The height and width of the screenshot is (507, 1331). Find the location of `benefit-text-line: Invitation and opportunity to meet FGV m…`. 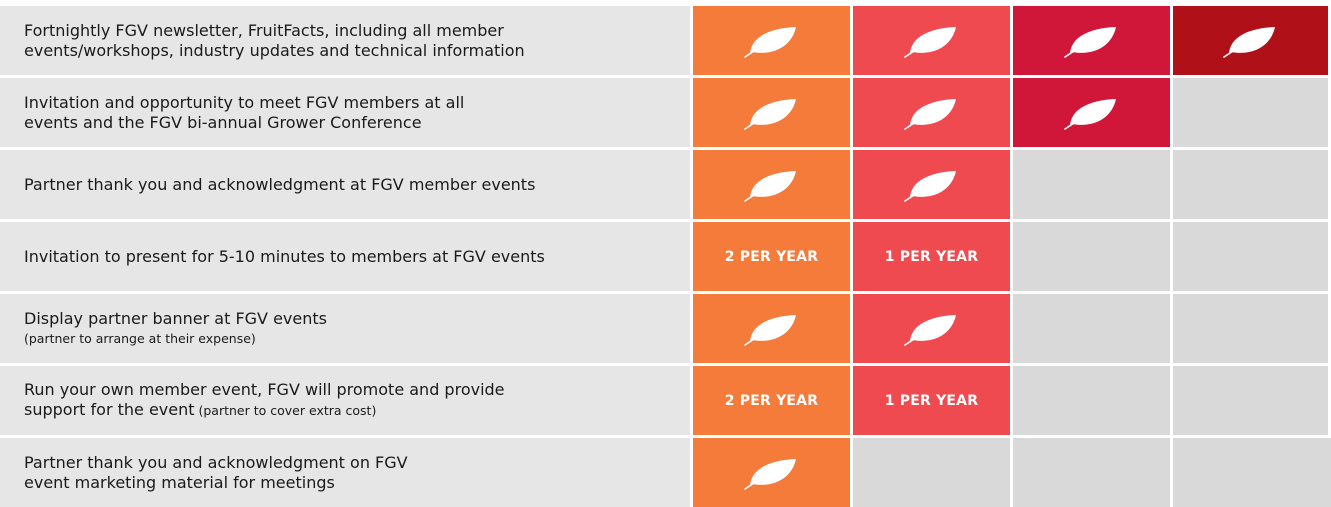

benefit-text-line: Invitation and opportunity to meet FGV m… is located at coordinates (244, 102).